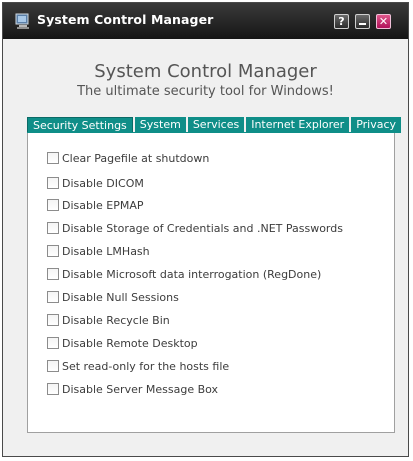 Image resolution: width=413 pixels, height=461 pixels. What do you see at coordinates (130, 343) in the screenshot?
I see `option-label: Disable Remote Desktop` at bounding box center [130, 343].